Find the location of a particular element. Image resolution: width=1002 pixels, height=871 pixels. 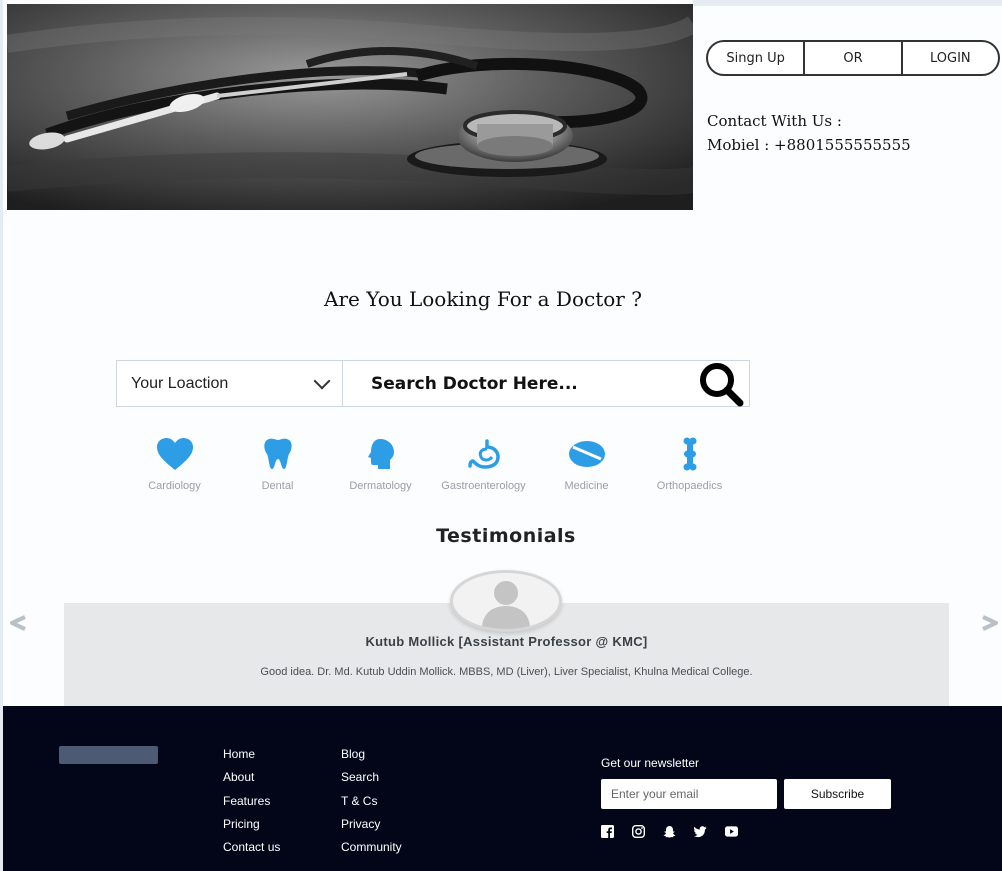

social-links is located at coordinates (669, 831).